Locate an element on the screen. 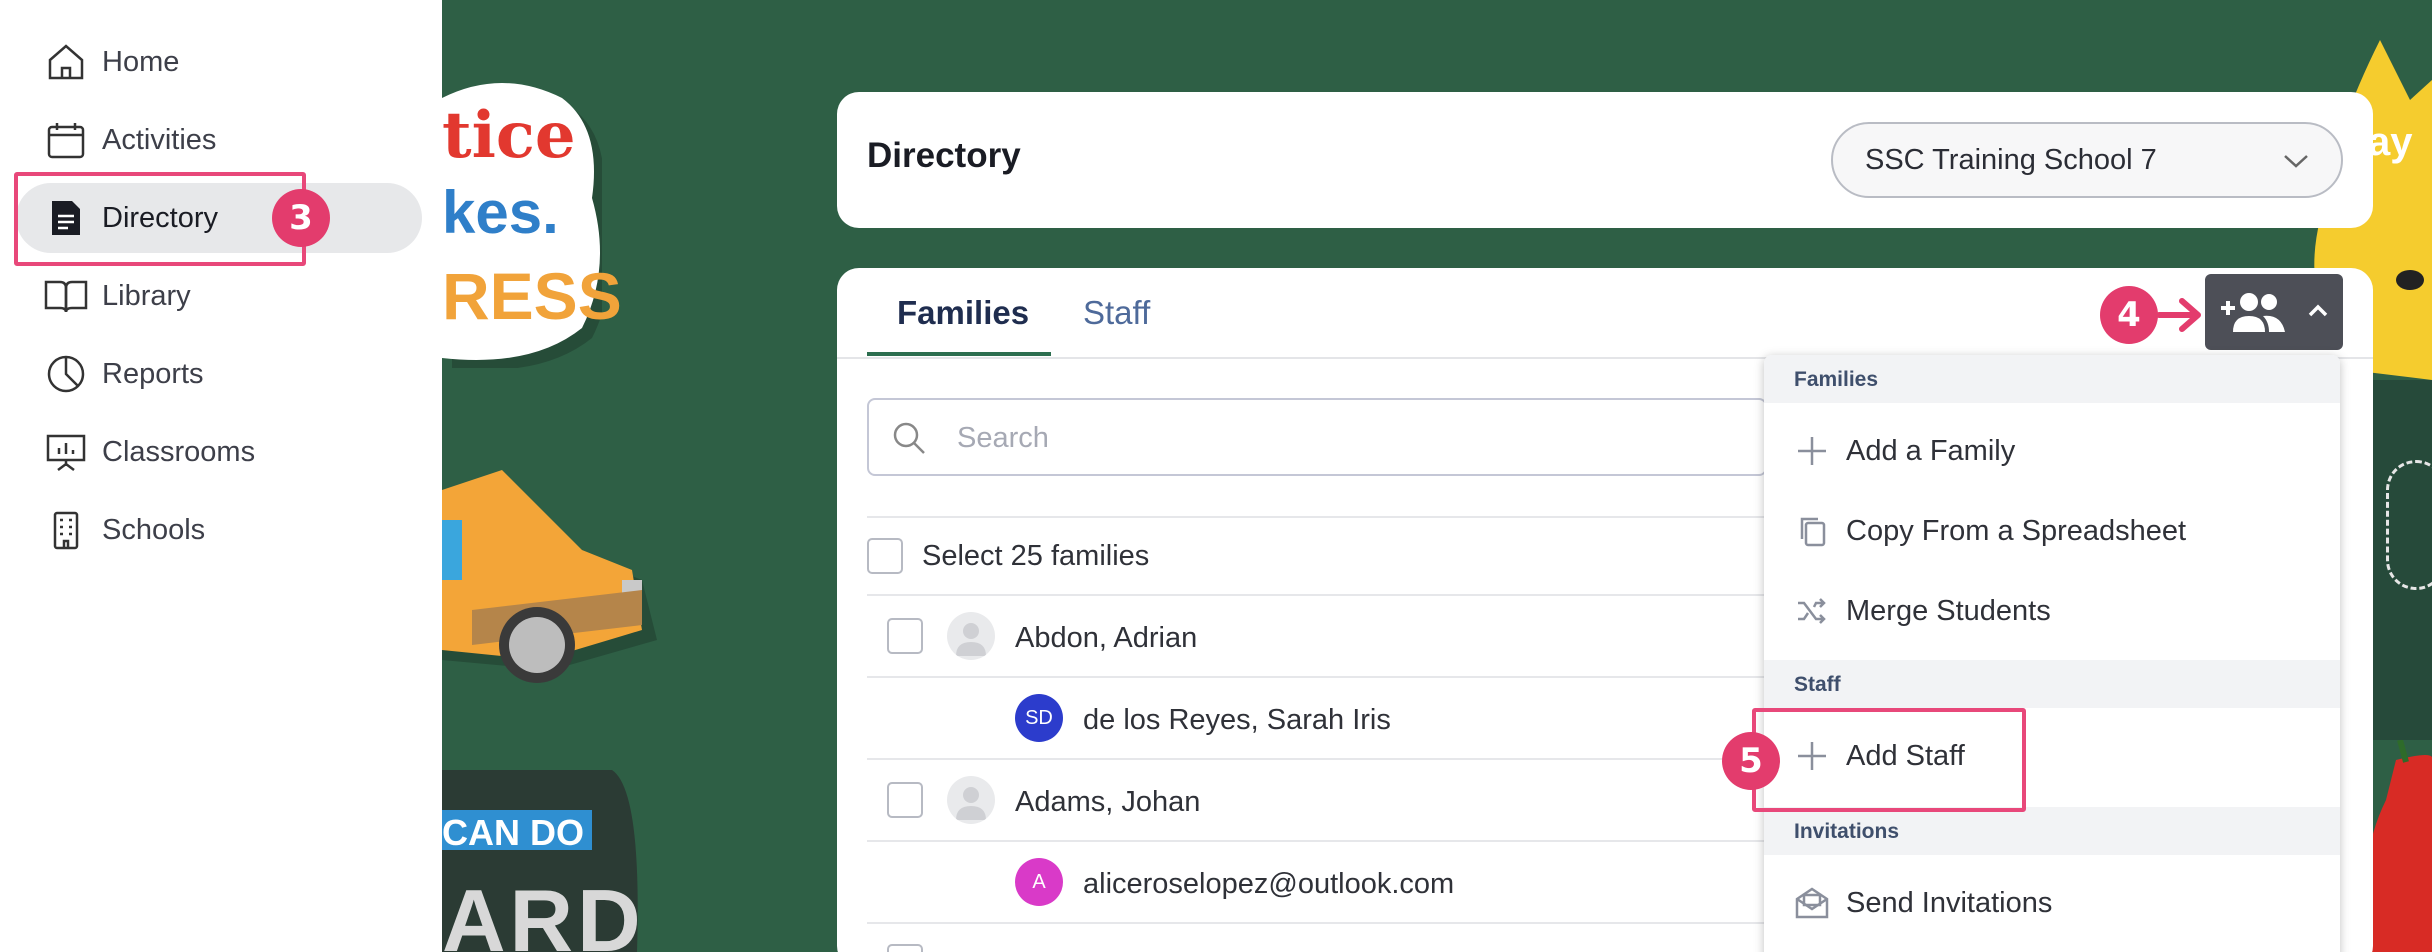 Image resolution: width=2432 pixels, height=952 pixels. menu-section-label: Staff is located at coordinates (1817, 684).